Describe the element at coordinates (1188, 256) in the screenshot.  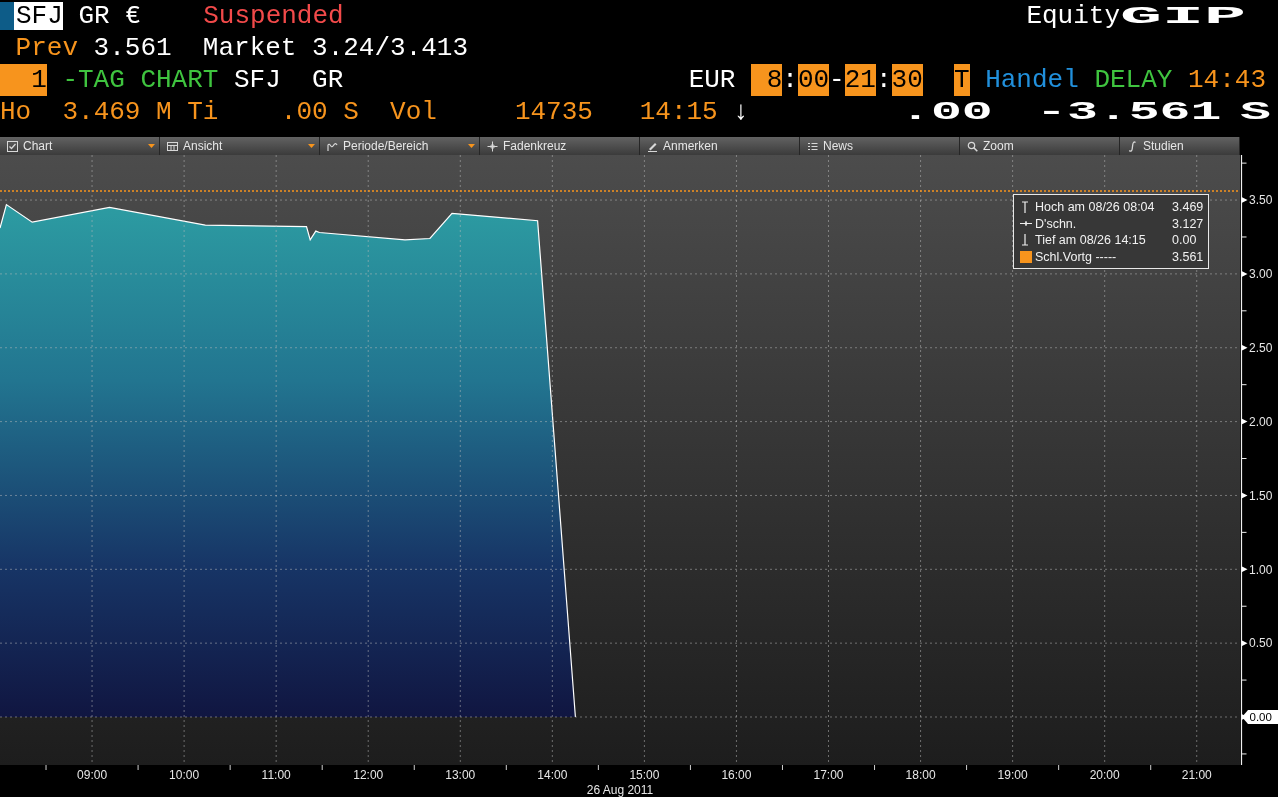
I see `legend-value: 3.561` at that location.